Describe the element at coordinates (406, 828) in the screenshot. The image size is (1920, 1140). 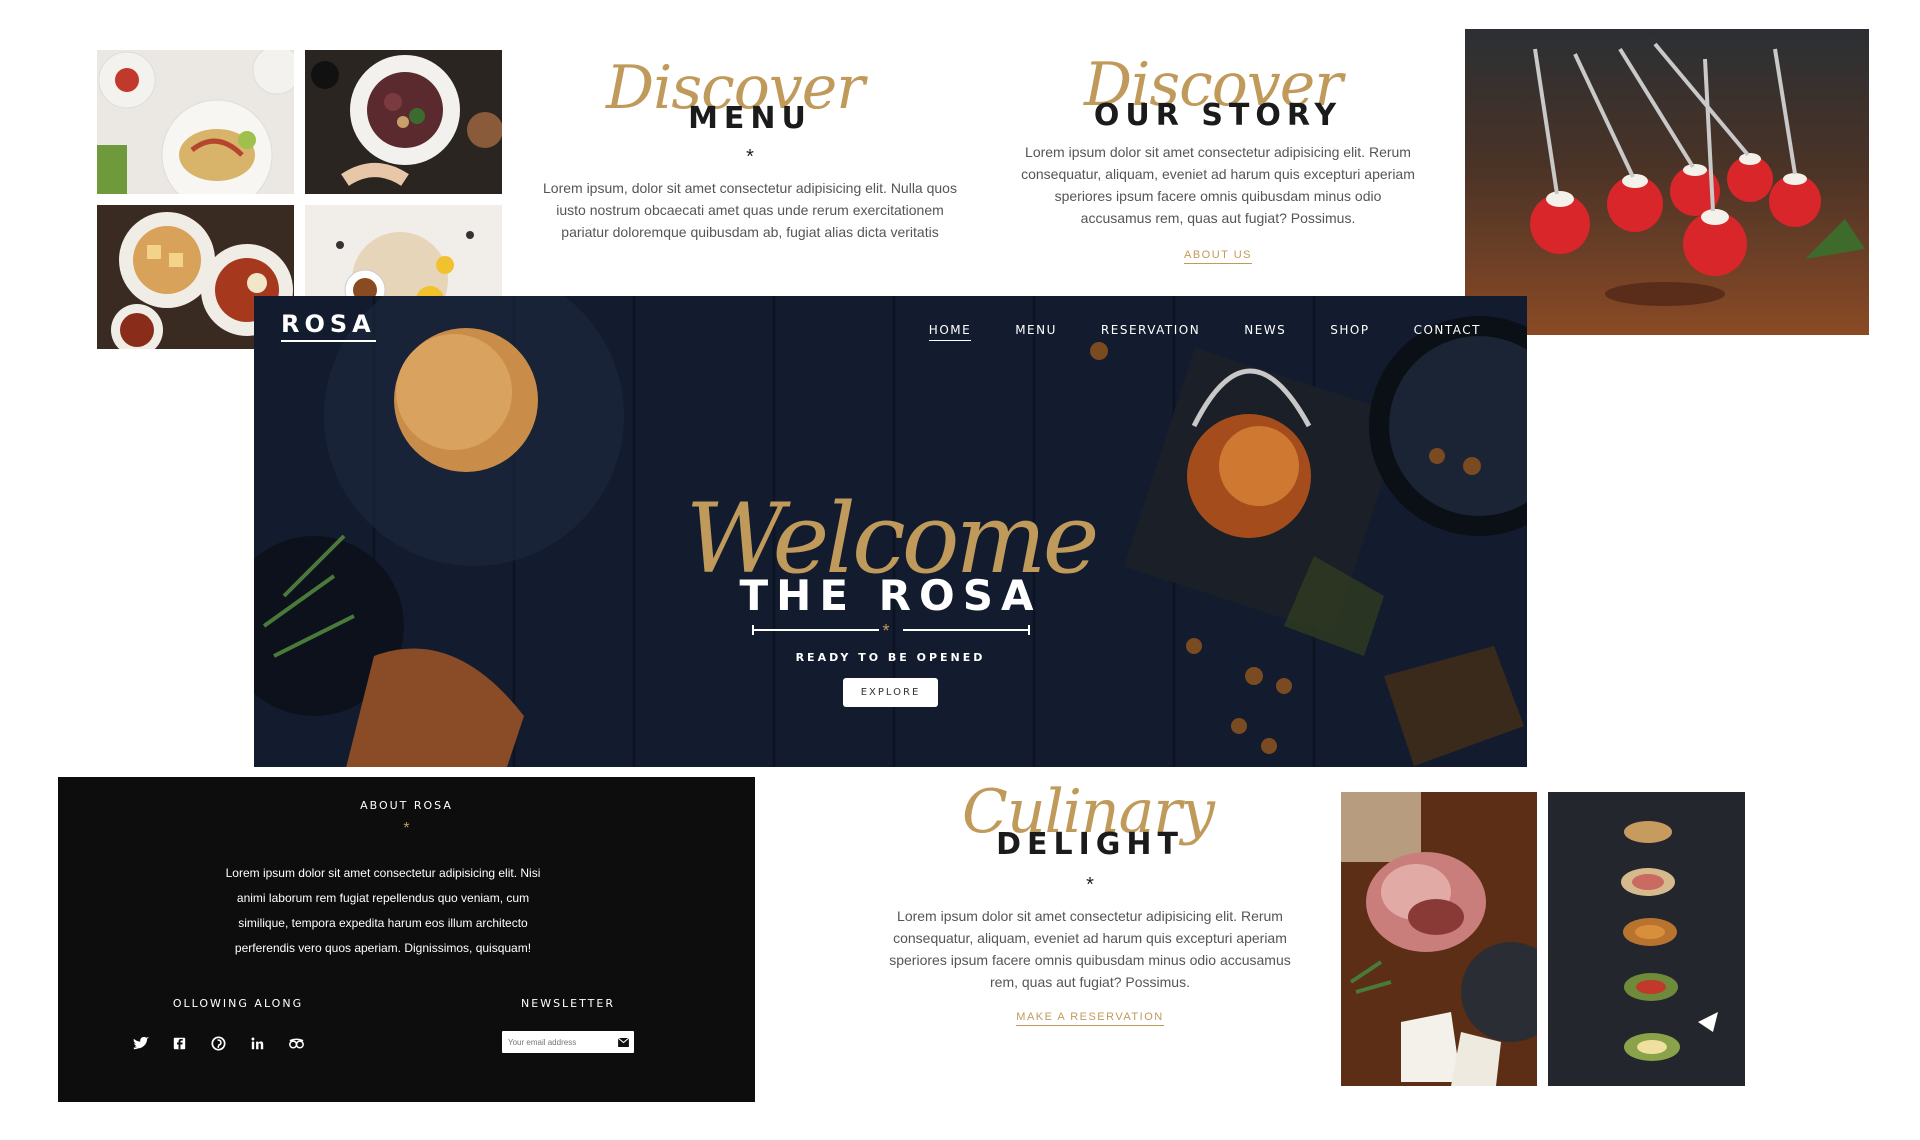
I see `footer-star: *` at that location.